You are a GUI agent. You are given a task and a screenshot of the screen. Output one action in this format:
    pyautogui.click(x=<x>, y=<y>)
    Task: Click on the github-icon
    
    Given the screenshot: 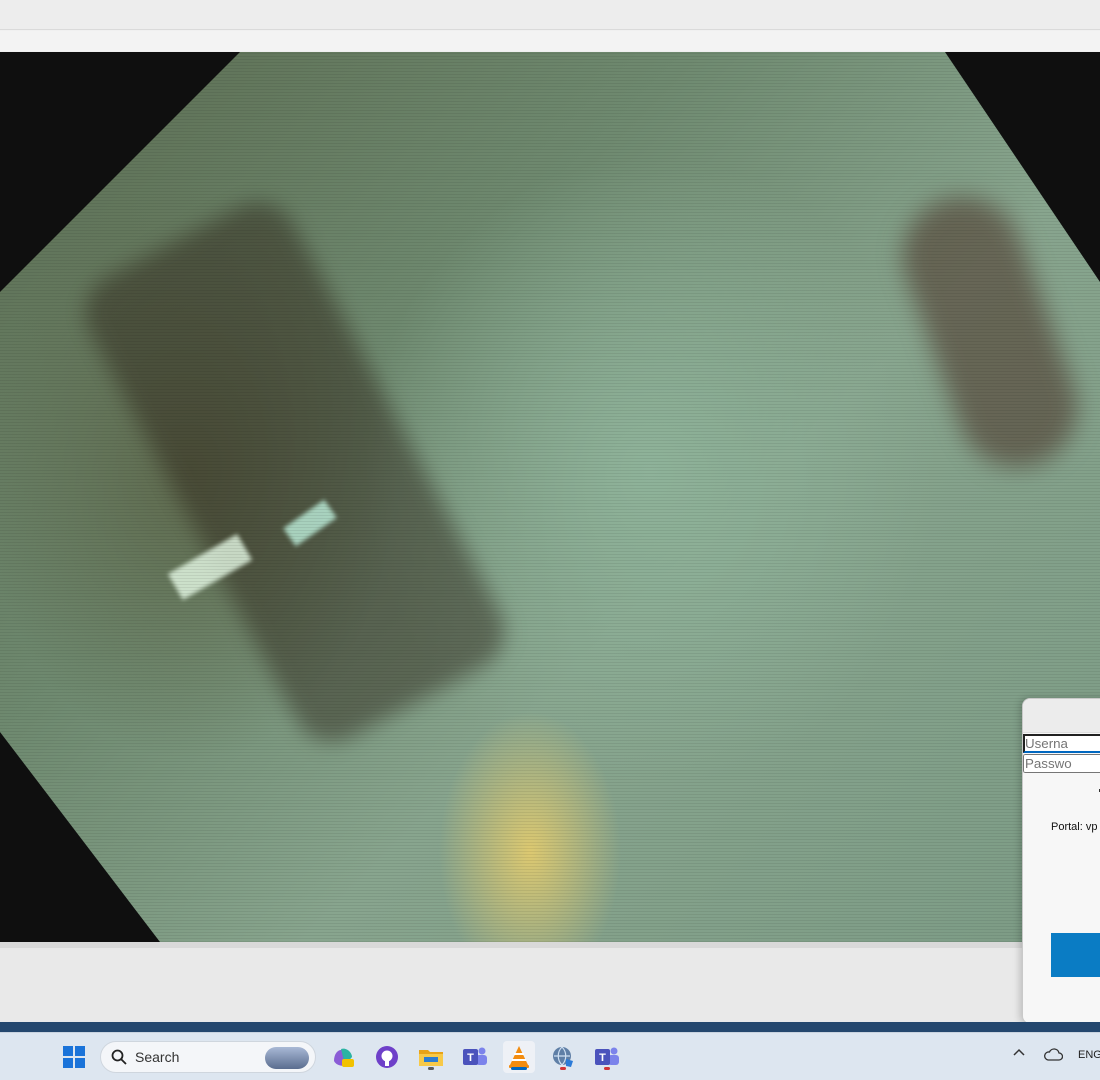 What is the action you would take?
    pyautogui.click(x=387, y=1057)
    